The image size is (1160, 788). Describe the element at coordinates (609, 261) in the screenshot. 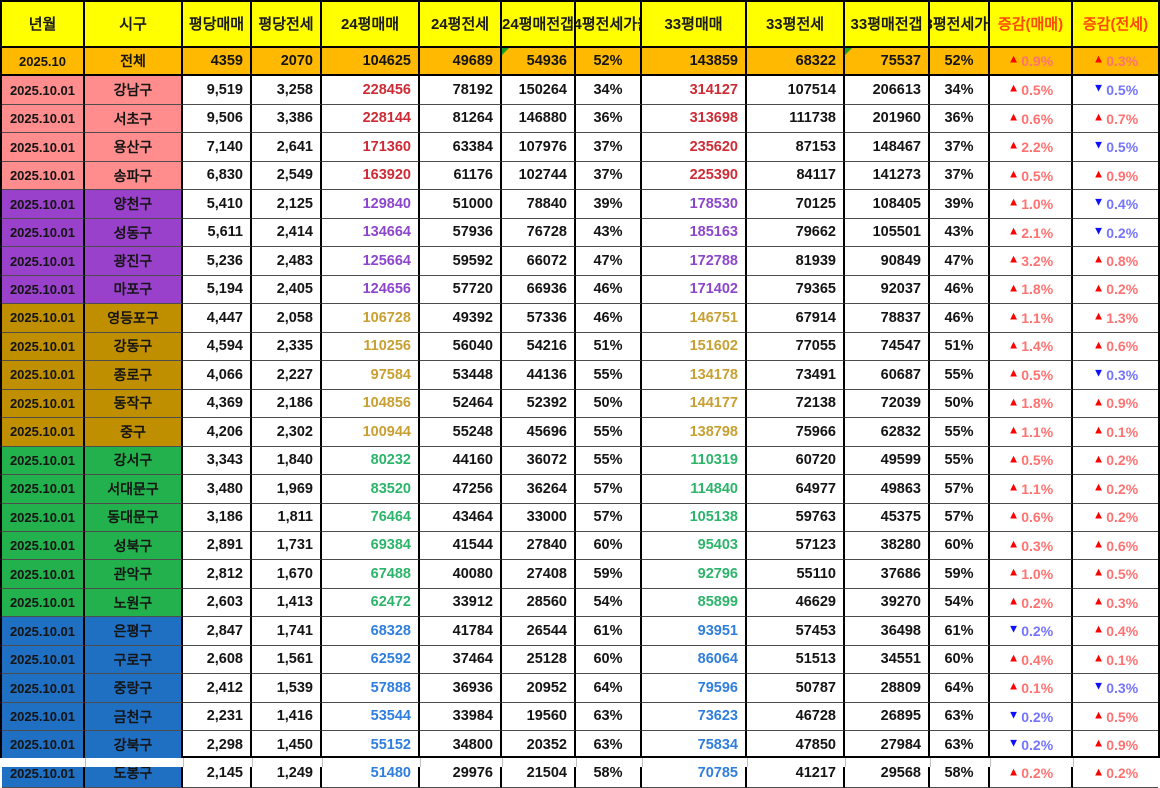

I see `cell-p24_ratio: 47%` at that location.